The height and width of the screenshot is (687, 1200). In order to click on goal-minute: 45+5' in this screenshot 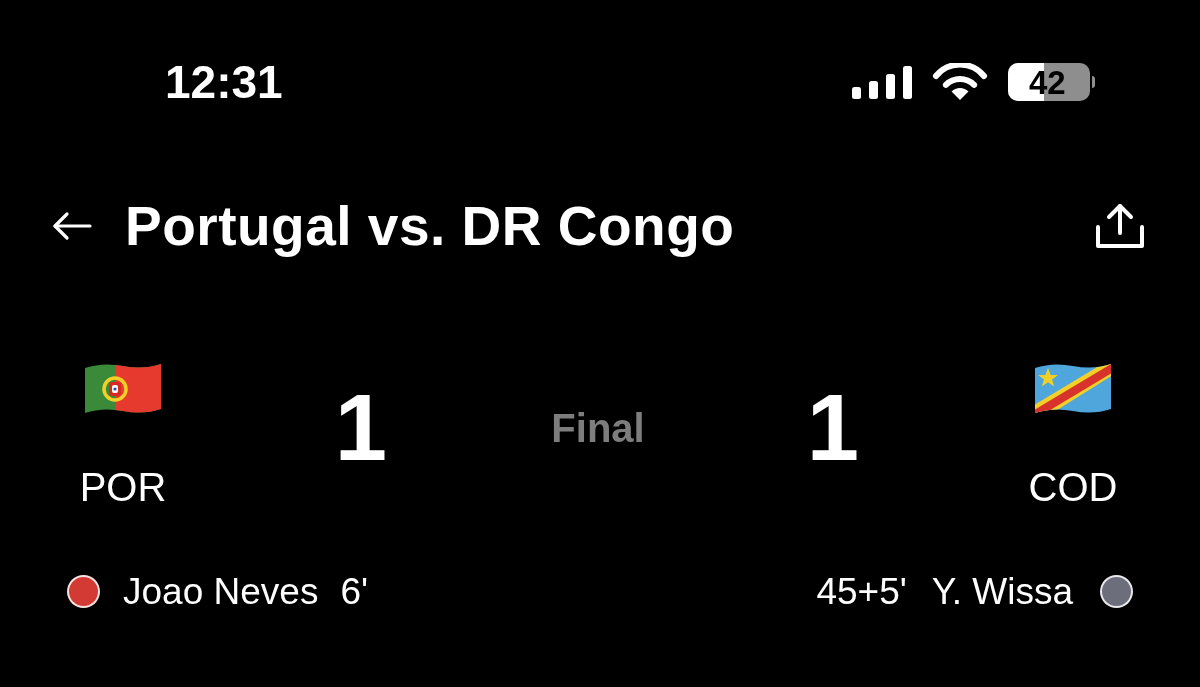, I will do `click(861, 591)`.